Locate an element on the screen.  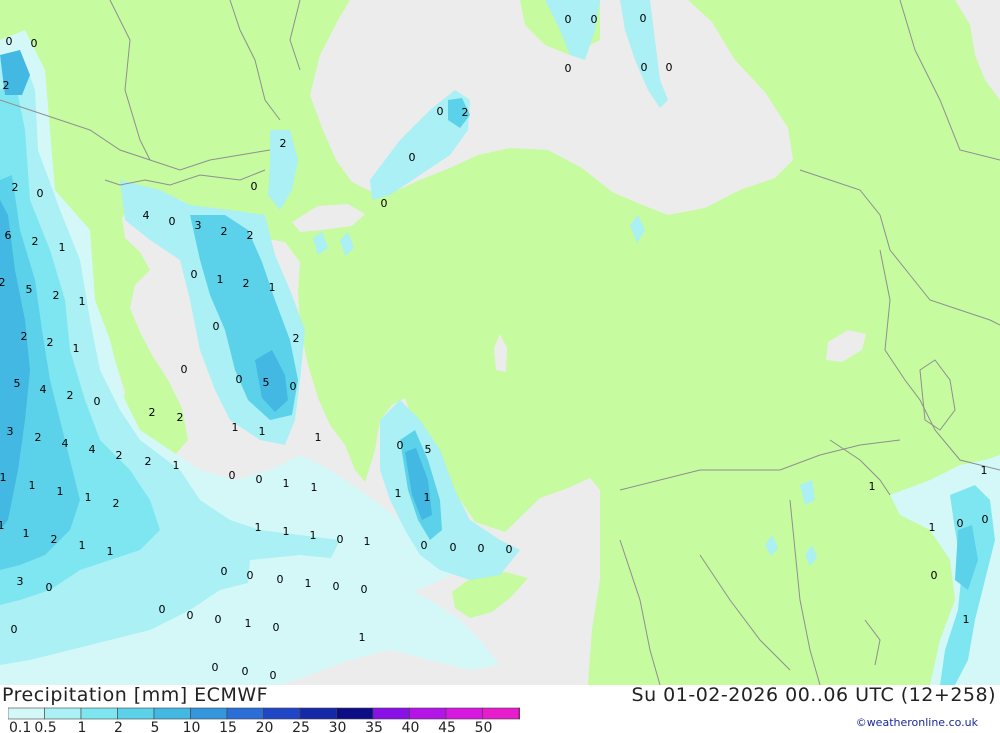
legend-label: 30 is located at coordinates (338, 726).